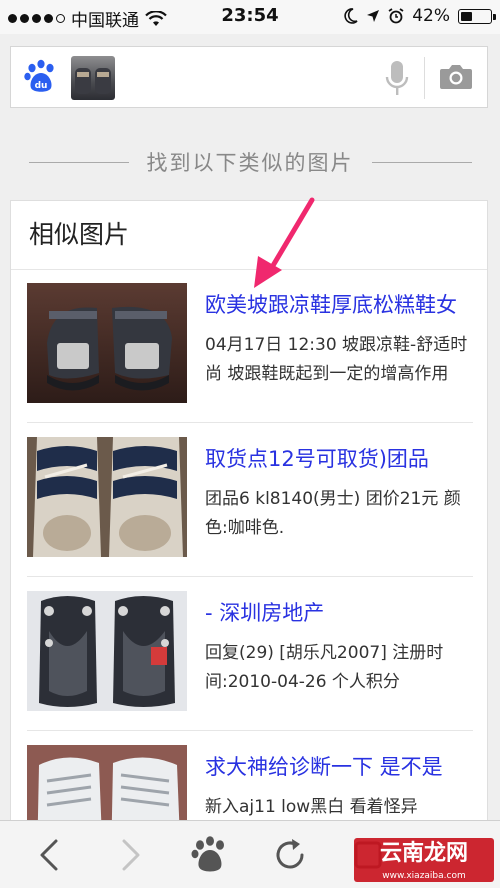  What do you see at coordinates (36, 18) in the screenshot?
I see `signal-strength-icon` at bounding box center [36, 18].